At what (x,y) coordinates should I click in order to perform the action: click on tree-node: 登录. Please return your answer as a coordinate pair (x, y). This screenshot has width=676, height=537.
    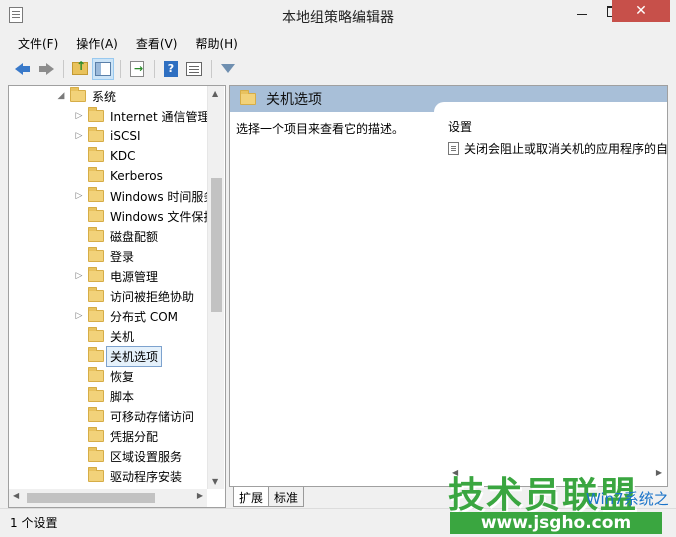
    Looking at the image, I should click on (103, 256).